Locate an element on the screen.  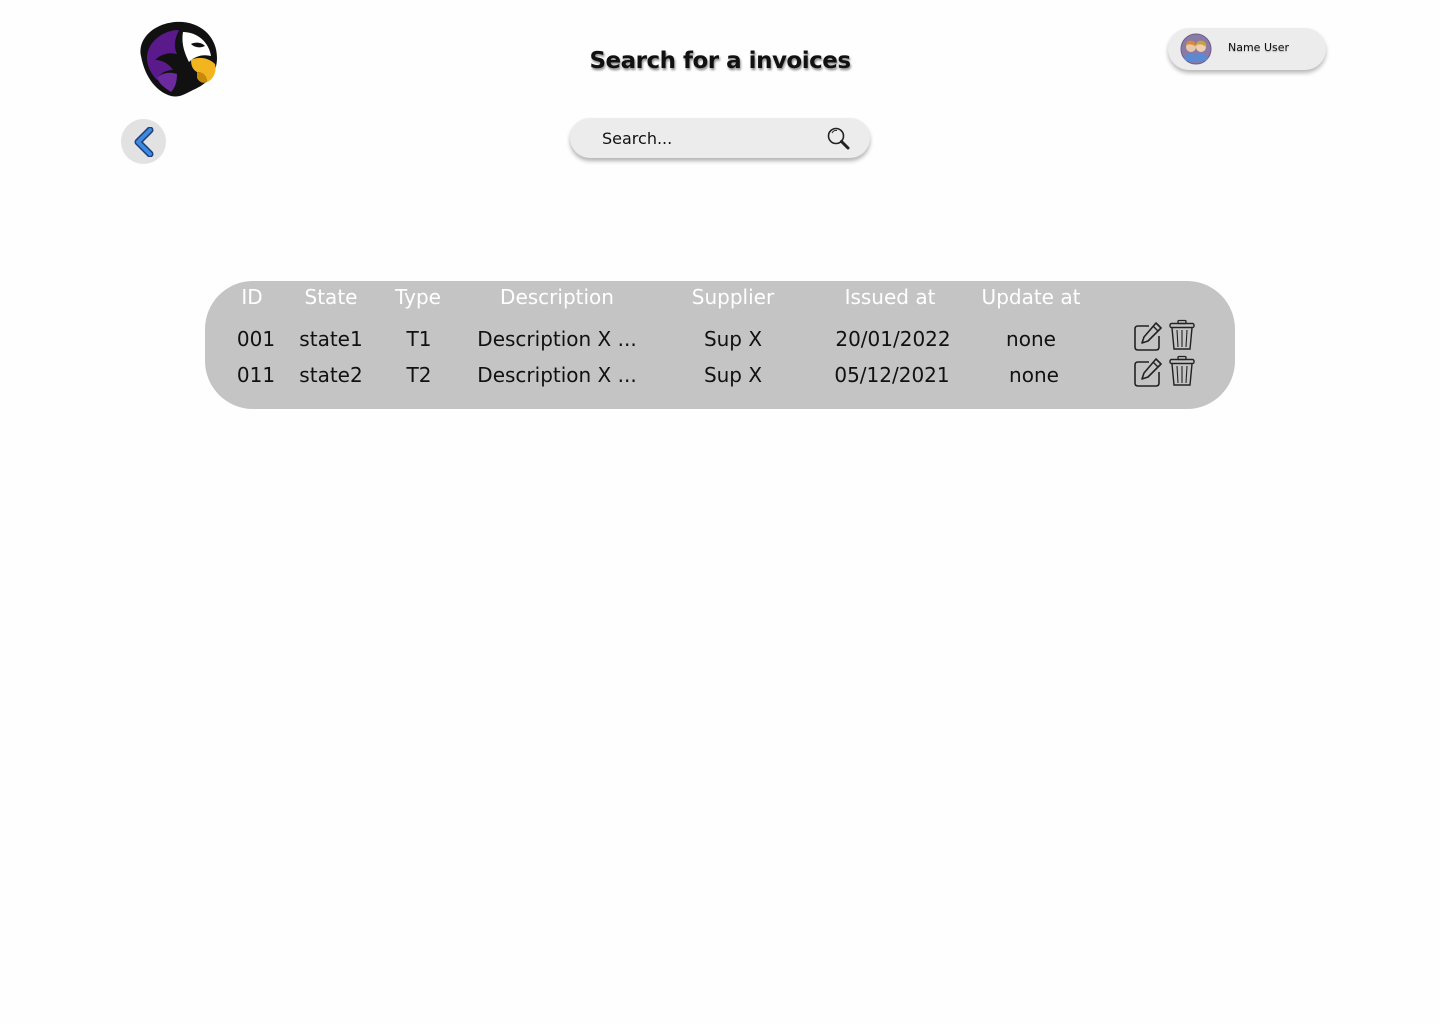
cell-type: T1 is located at coordinates (419, 339).